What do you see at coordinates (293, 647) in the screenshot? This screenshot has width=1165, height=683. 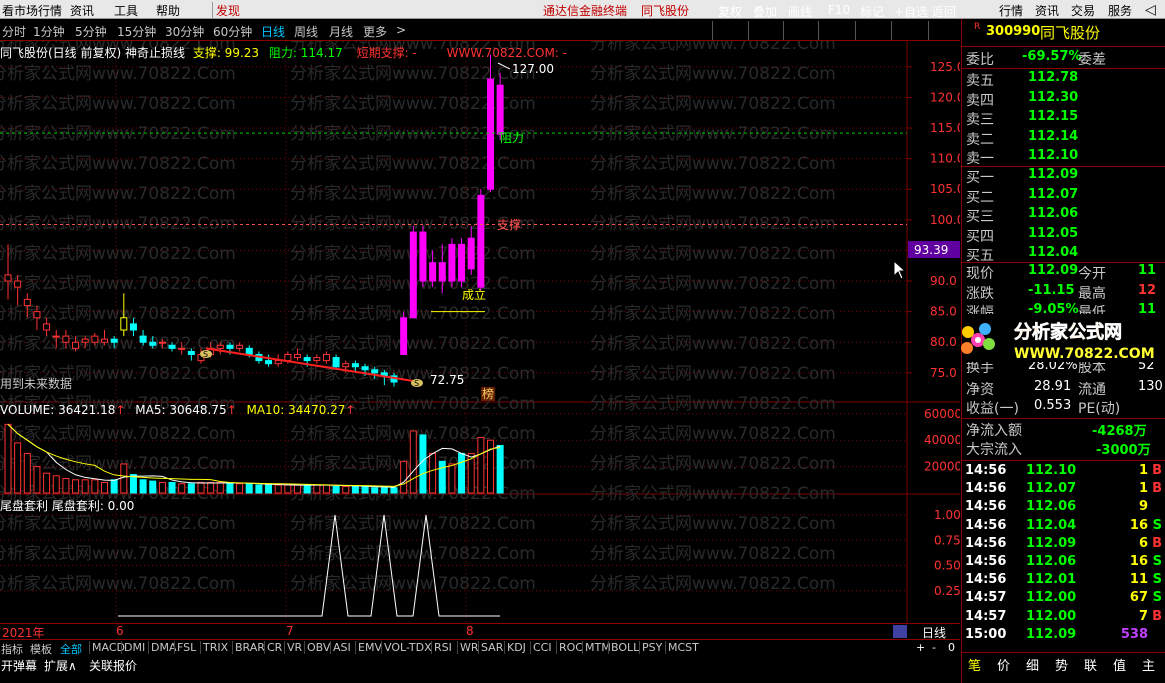 I see `tab-vr: VR` at bounding box center [293, 647].